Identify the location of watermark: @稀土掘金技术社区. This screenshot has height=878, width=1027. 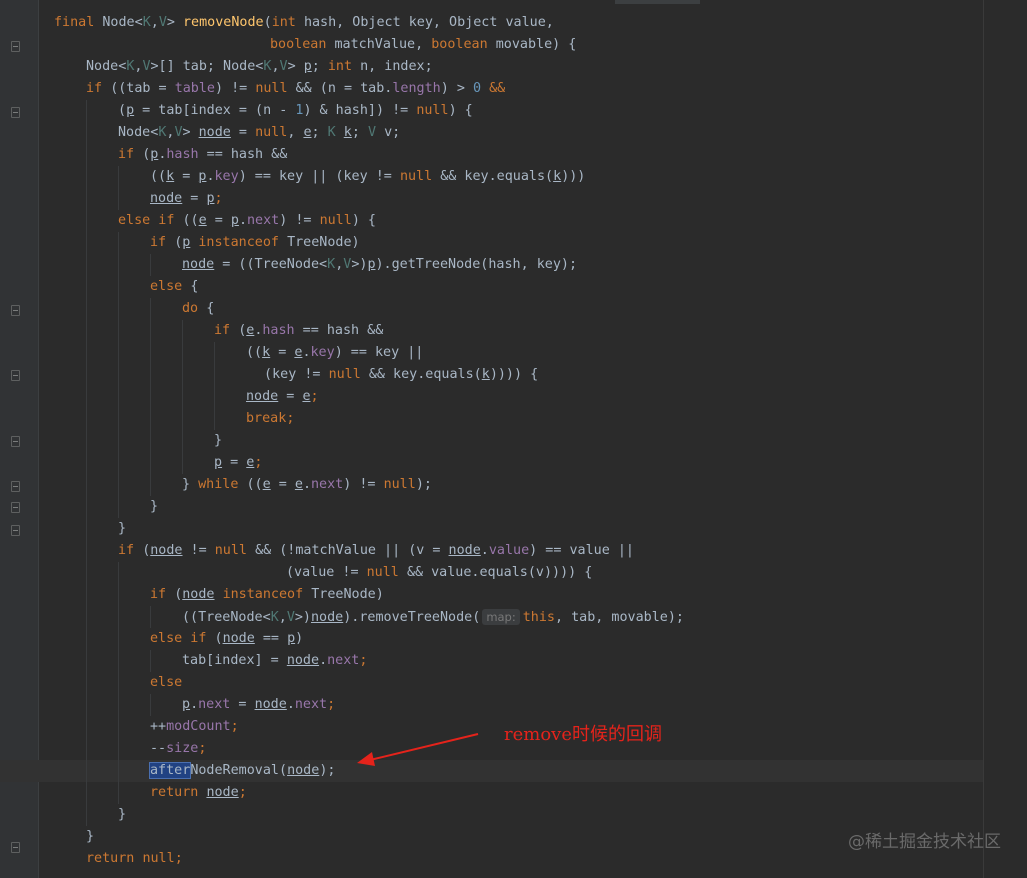
(924, 842).